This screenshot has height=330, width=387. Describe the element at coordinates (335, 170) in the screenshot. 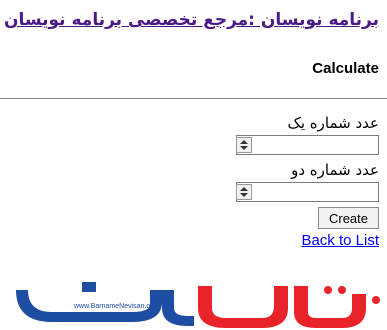

I see `field2-label: عدد شماره دو` at that location.